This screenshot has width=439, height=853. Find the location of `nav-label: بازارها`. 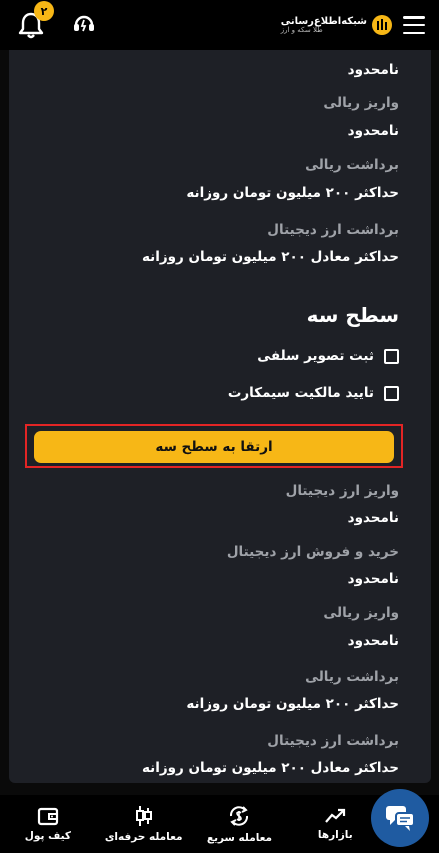

nav-label: بازارها is located at coordinates (335, 835).